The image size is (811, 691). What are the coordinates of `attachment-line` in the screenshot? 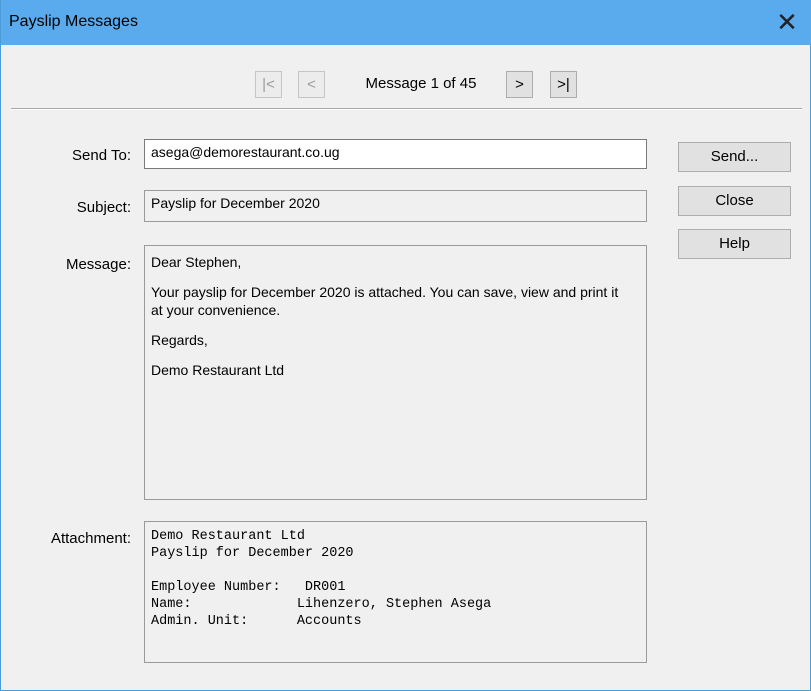 It's located at (395, 570).